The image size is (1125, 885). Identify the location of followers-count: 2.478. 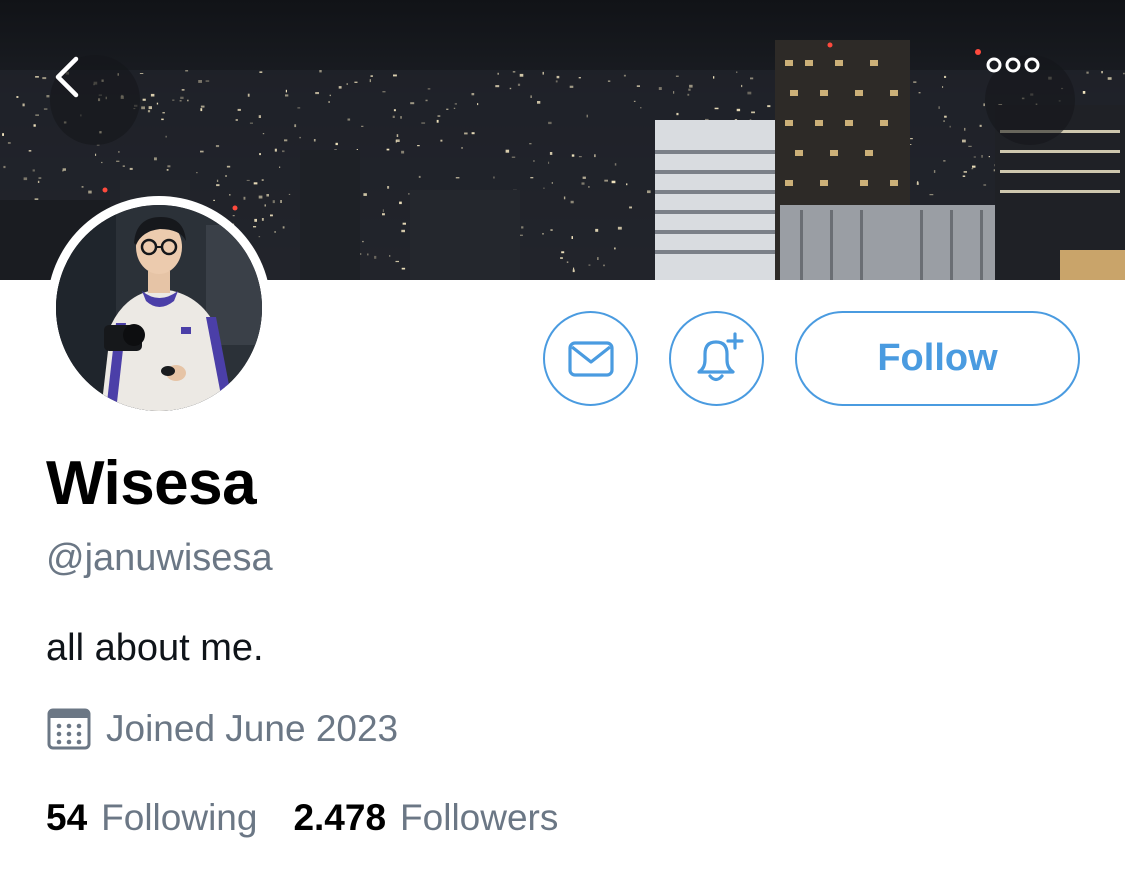
(340, 817).